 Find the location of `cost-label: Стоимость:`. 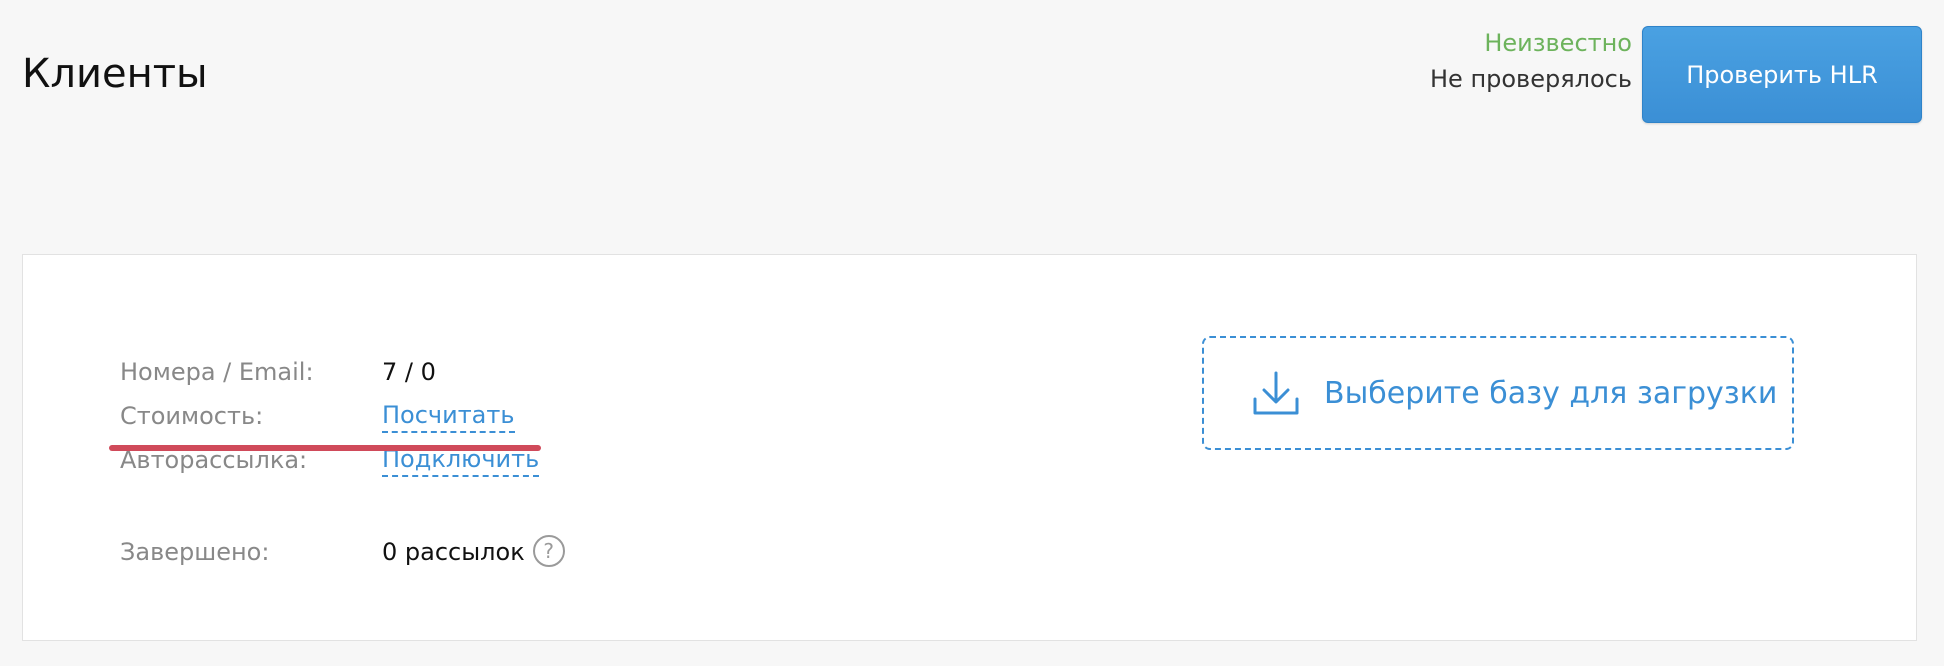

cost-label: Стоимость: is located at coordinates (192, 416).